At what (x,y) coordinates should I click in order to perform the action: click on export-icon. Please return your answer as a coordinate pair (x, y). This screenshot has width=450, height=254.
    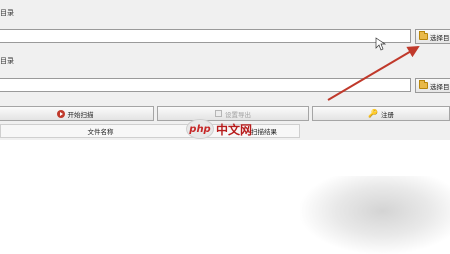
    Looking at the image, I should click on (218, 113).